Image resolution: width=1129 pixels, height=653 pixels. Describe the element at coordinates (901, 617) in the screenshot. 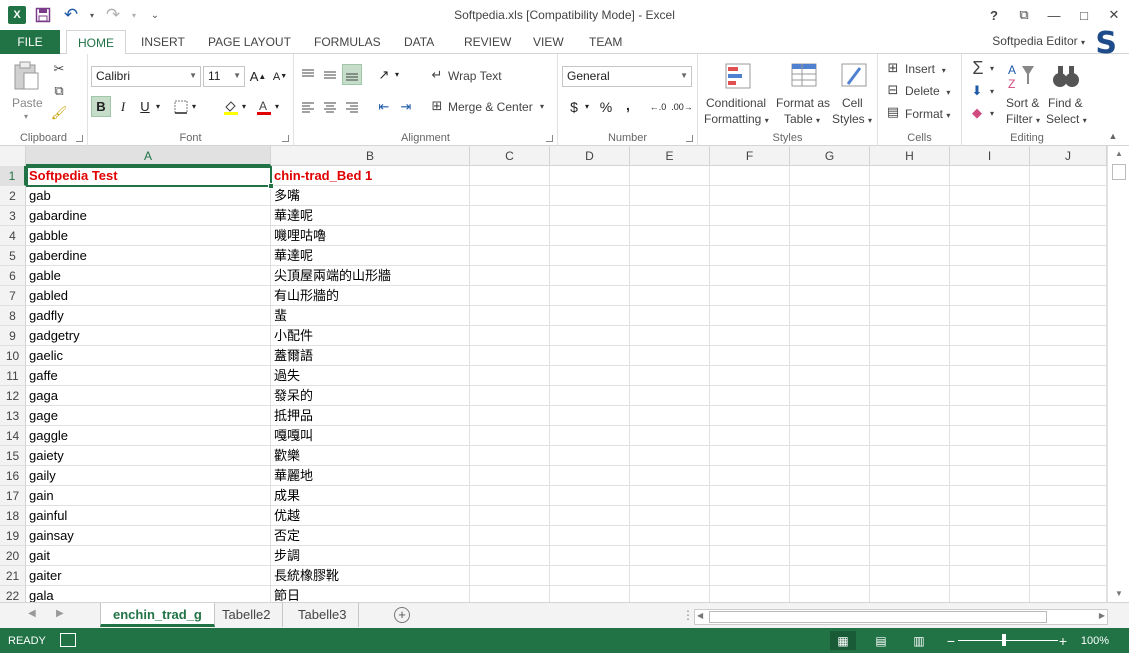

I see `horizontal-scrollbar: ◀ ▶` at that location.